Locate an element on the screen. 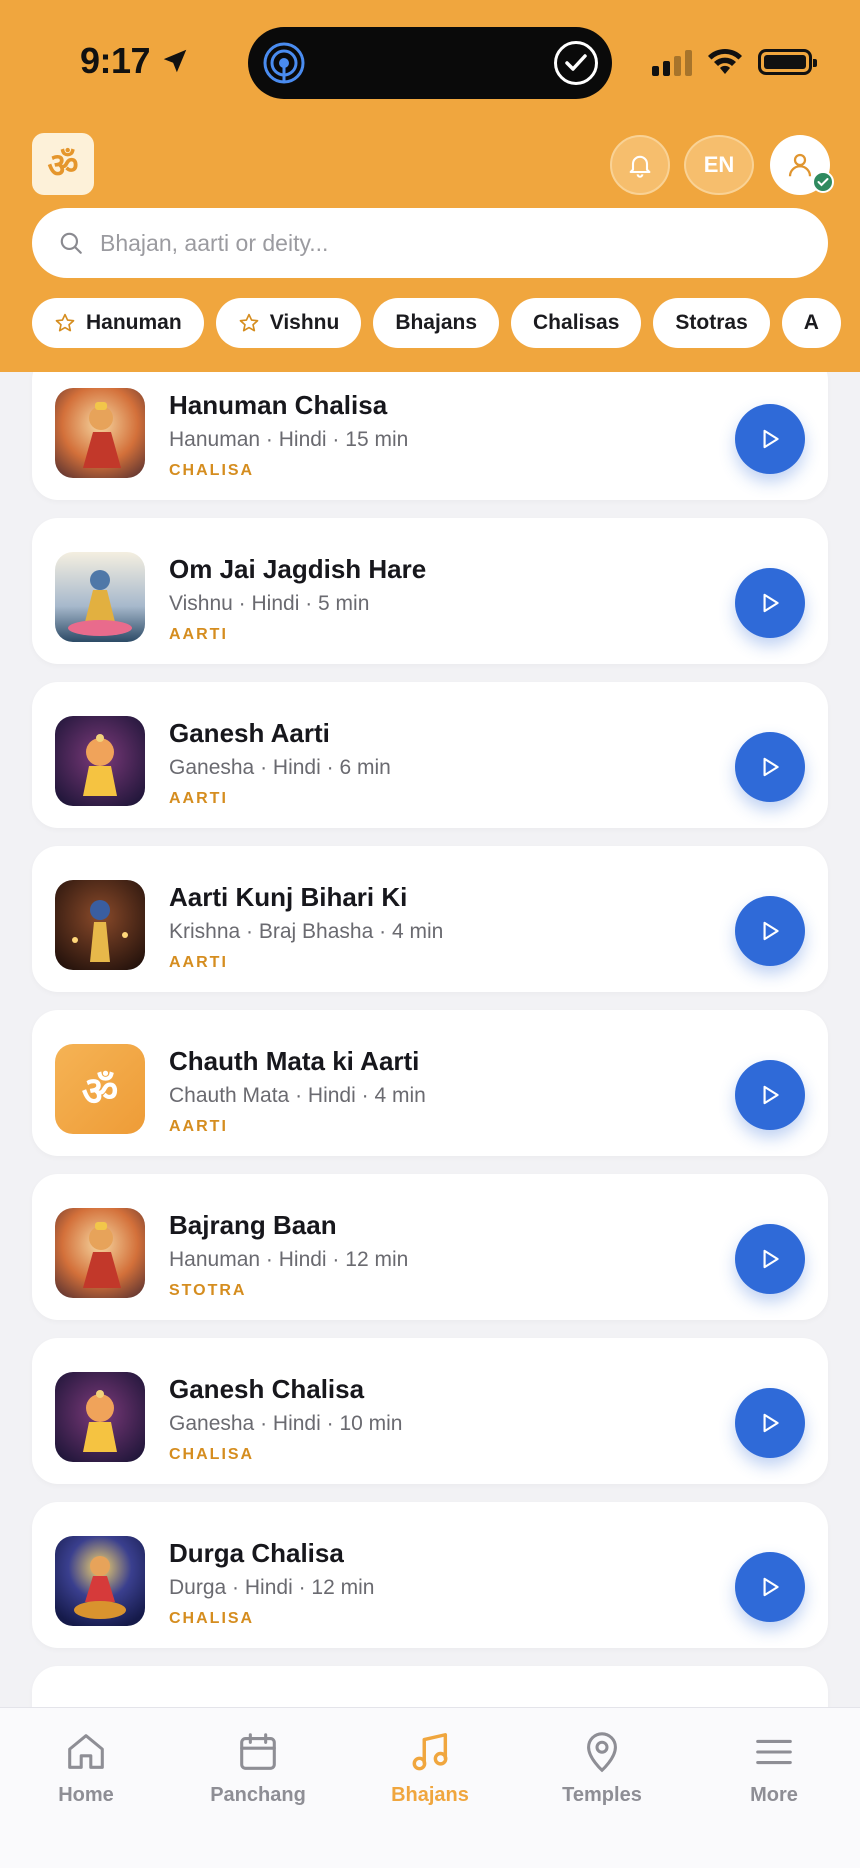 The image size is (860, 1868). search-input is located at coordinates (440, 243).